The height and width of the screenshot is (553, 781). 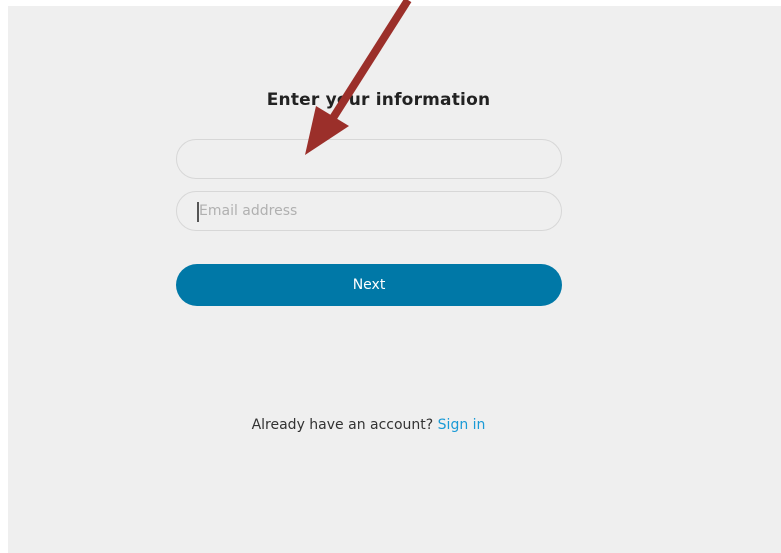 I want to click on signin-prompt-text: Already have an account?, so click(x=342, y=425).